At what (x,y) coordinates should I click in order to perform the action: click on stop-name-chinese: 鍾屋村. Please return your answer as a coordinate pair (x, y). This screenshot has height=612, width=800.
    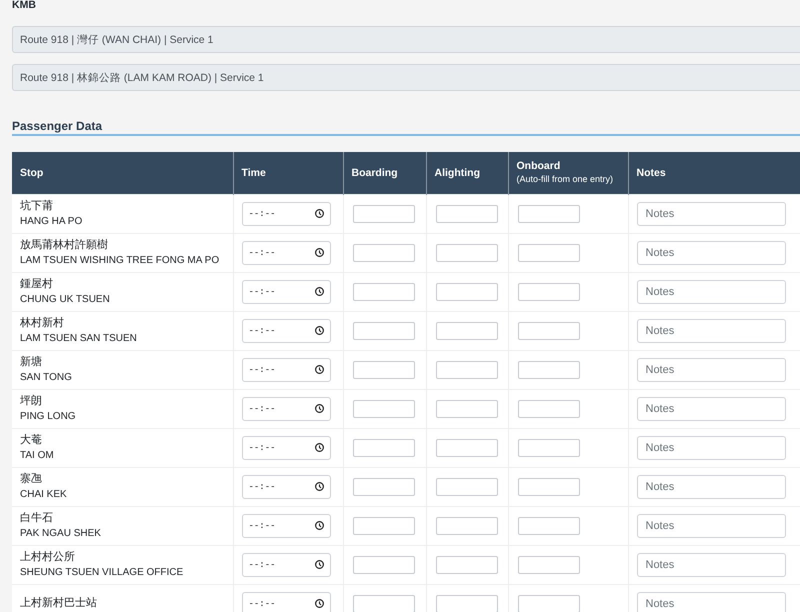
    Looking at the image, I should click on (36, 284).